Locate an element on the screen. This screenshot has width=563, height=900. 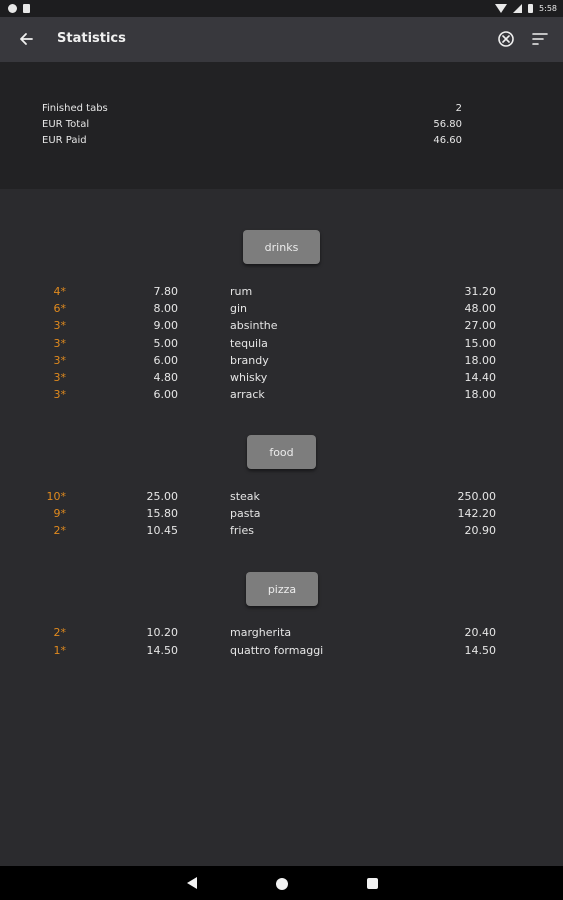
battery-icon is located at coordinates (531, 8).